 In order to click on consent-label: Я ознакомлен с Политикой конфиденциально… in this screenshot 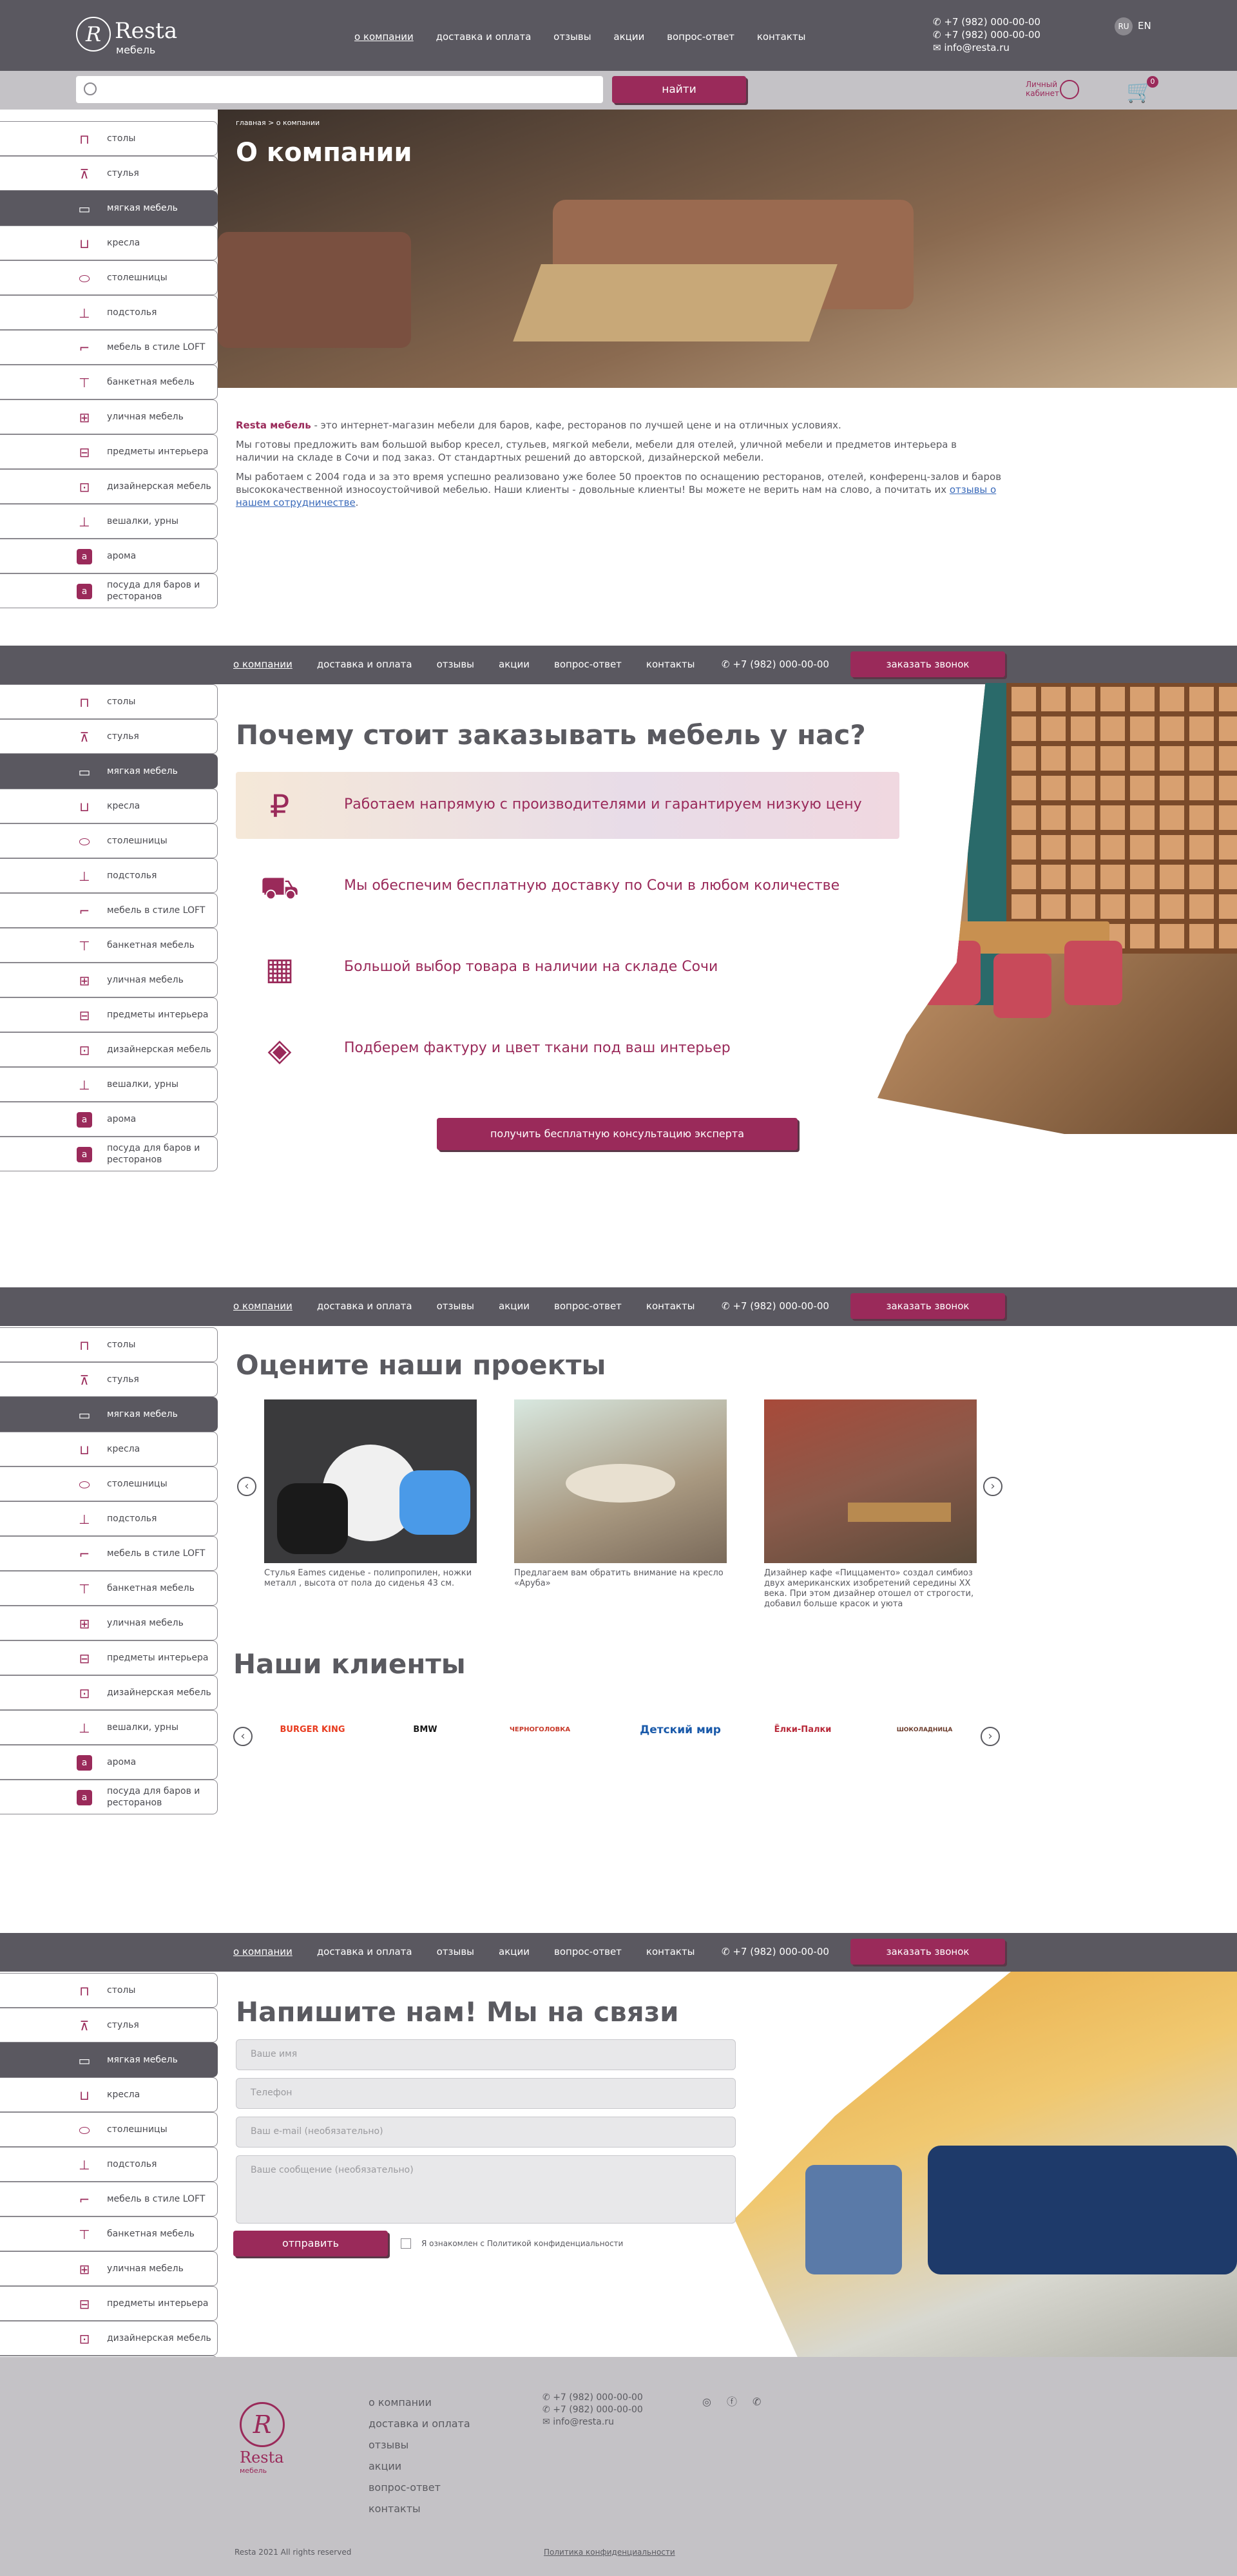, I will do `click(522, 2243)`.